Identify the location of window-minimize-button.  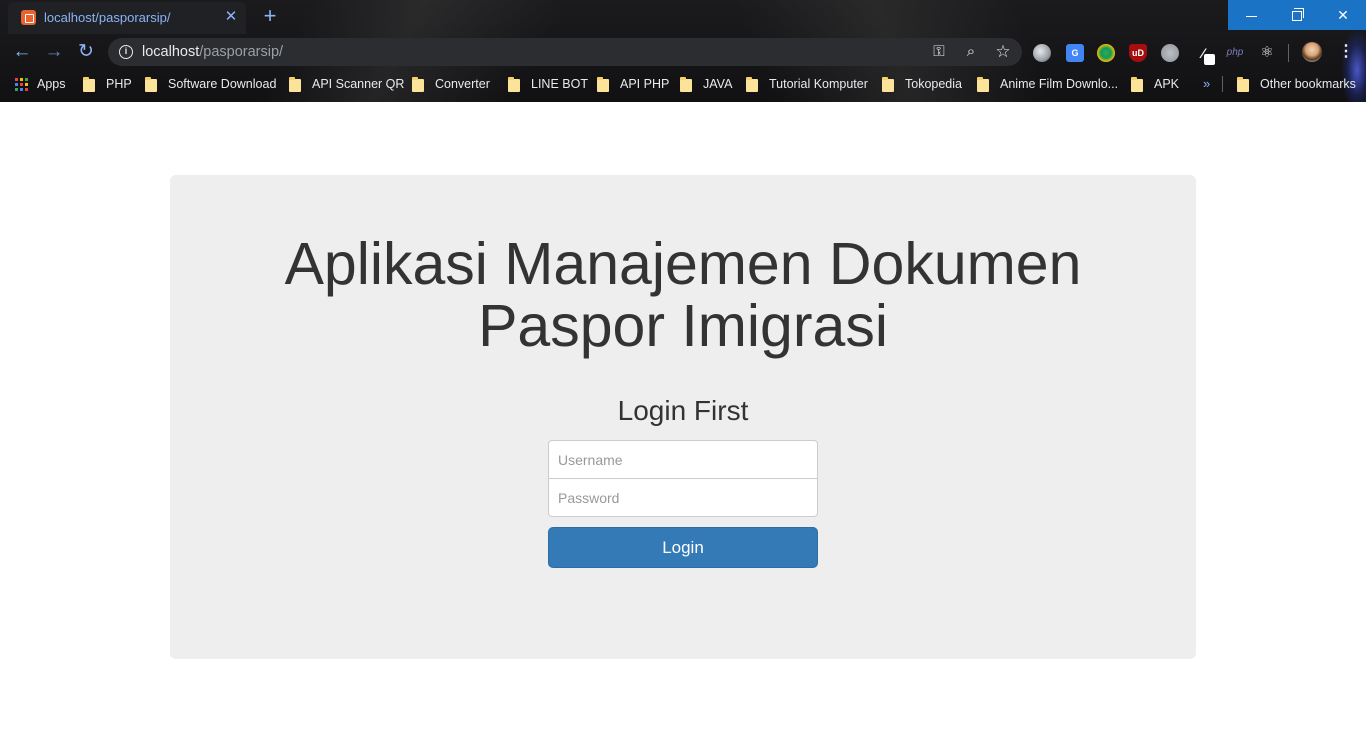
(1251, 15).